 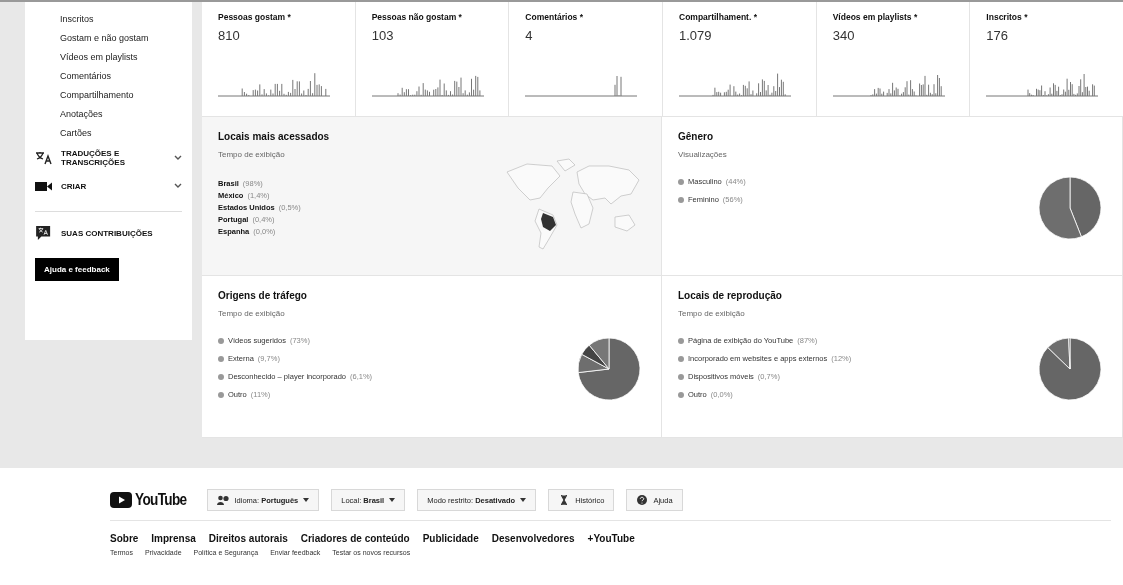 What do you see at coordinates (108, 133) in the screenshot?
I see `sidebar-item: Cartões` at bounding box center [108, 133].